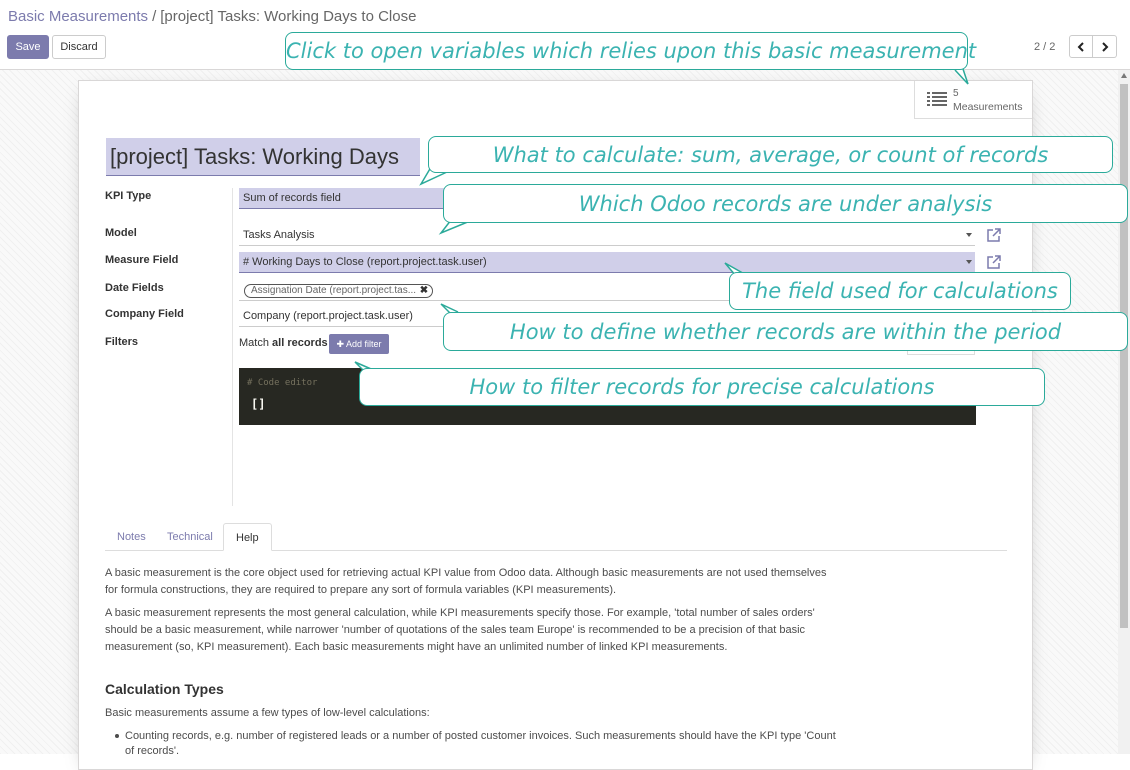  I want to click on breadcrumb-parent-link: Basic Measurements, so click(78, 16).